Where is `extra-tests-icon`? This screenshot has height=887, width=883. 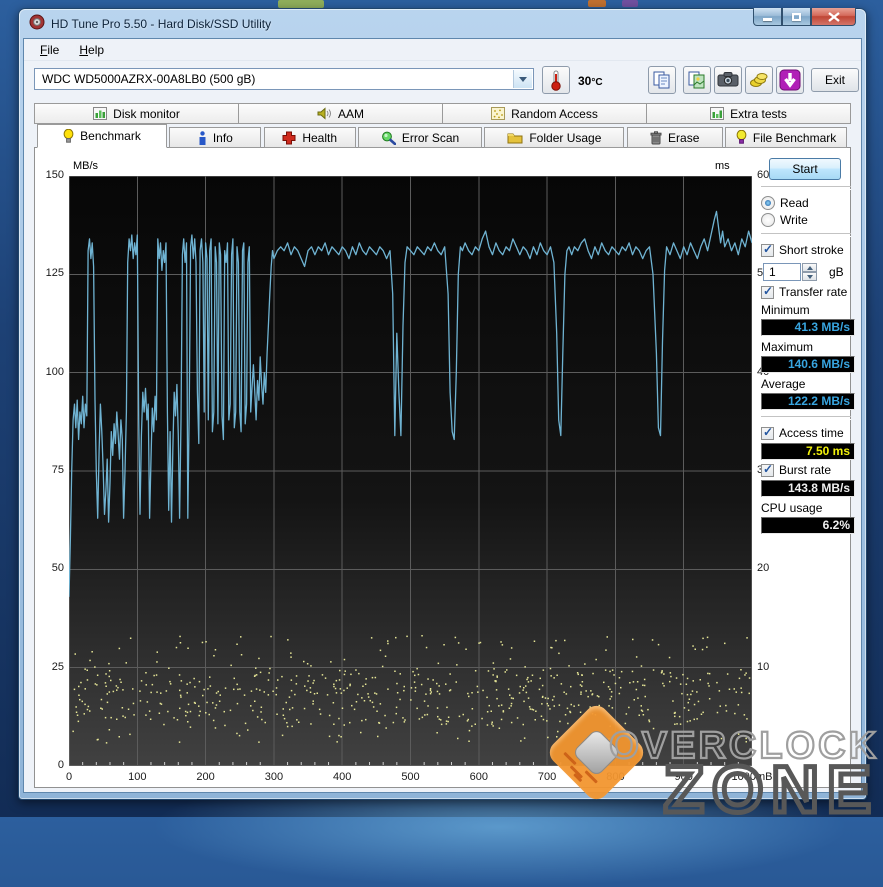 extra-tests-icon is located at coordinates (717, 113).